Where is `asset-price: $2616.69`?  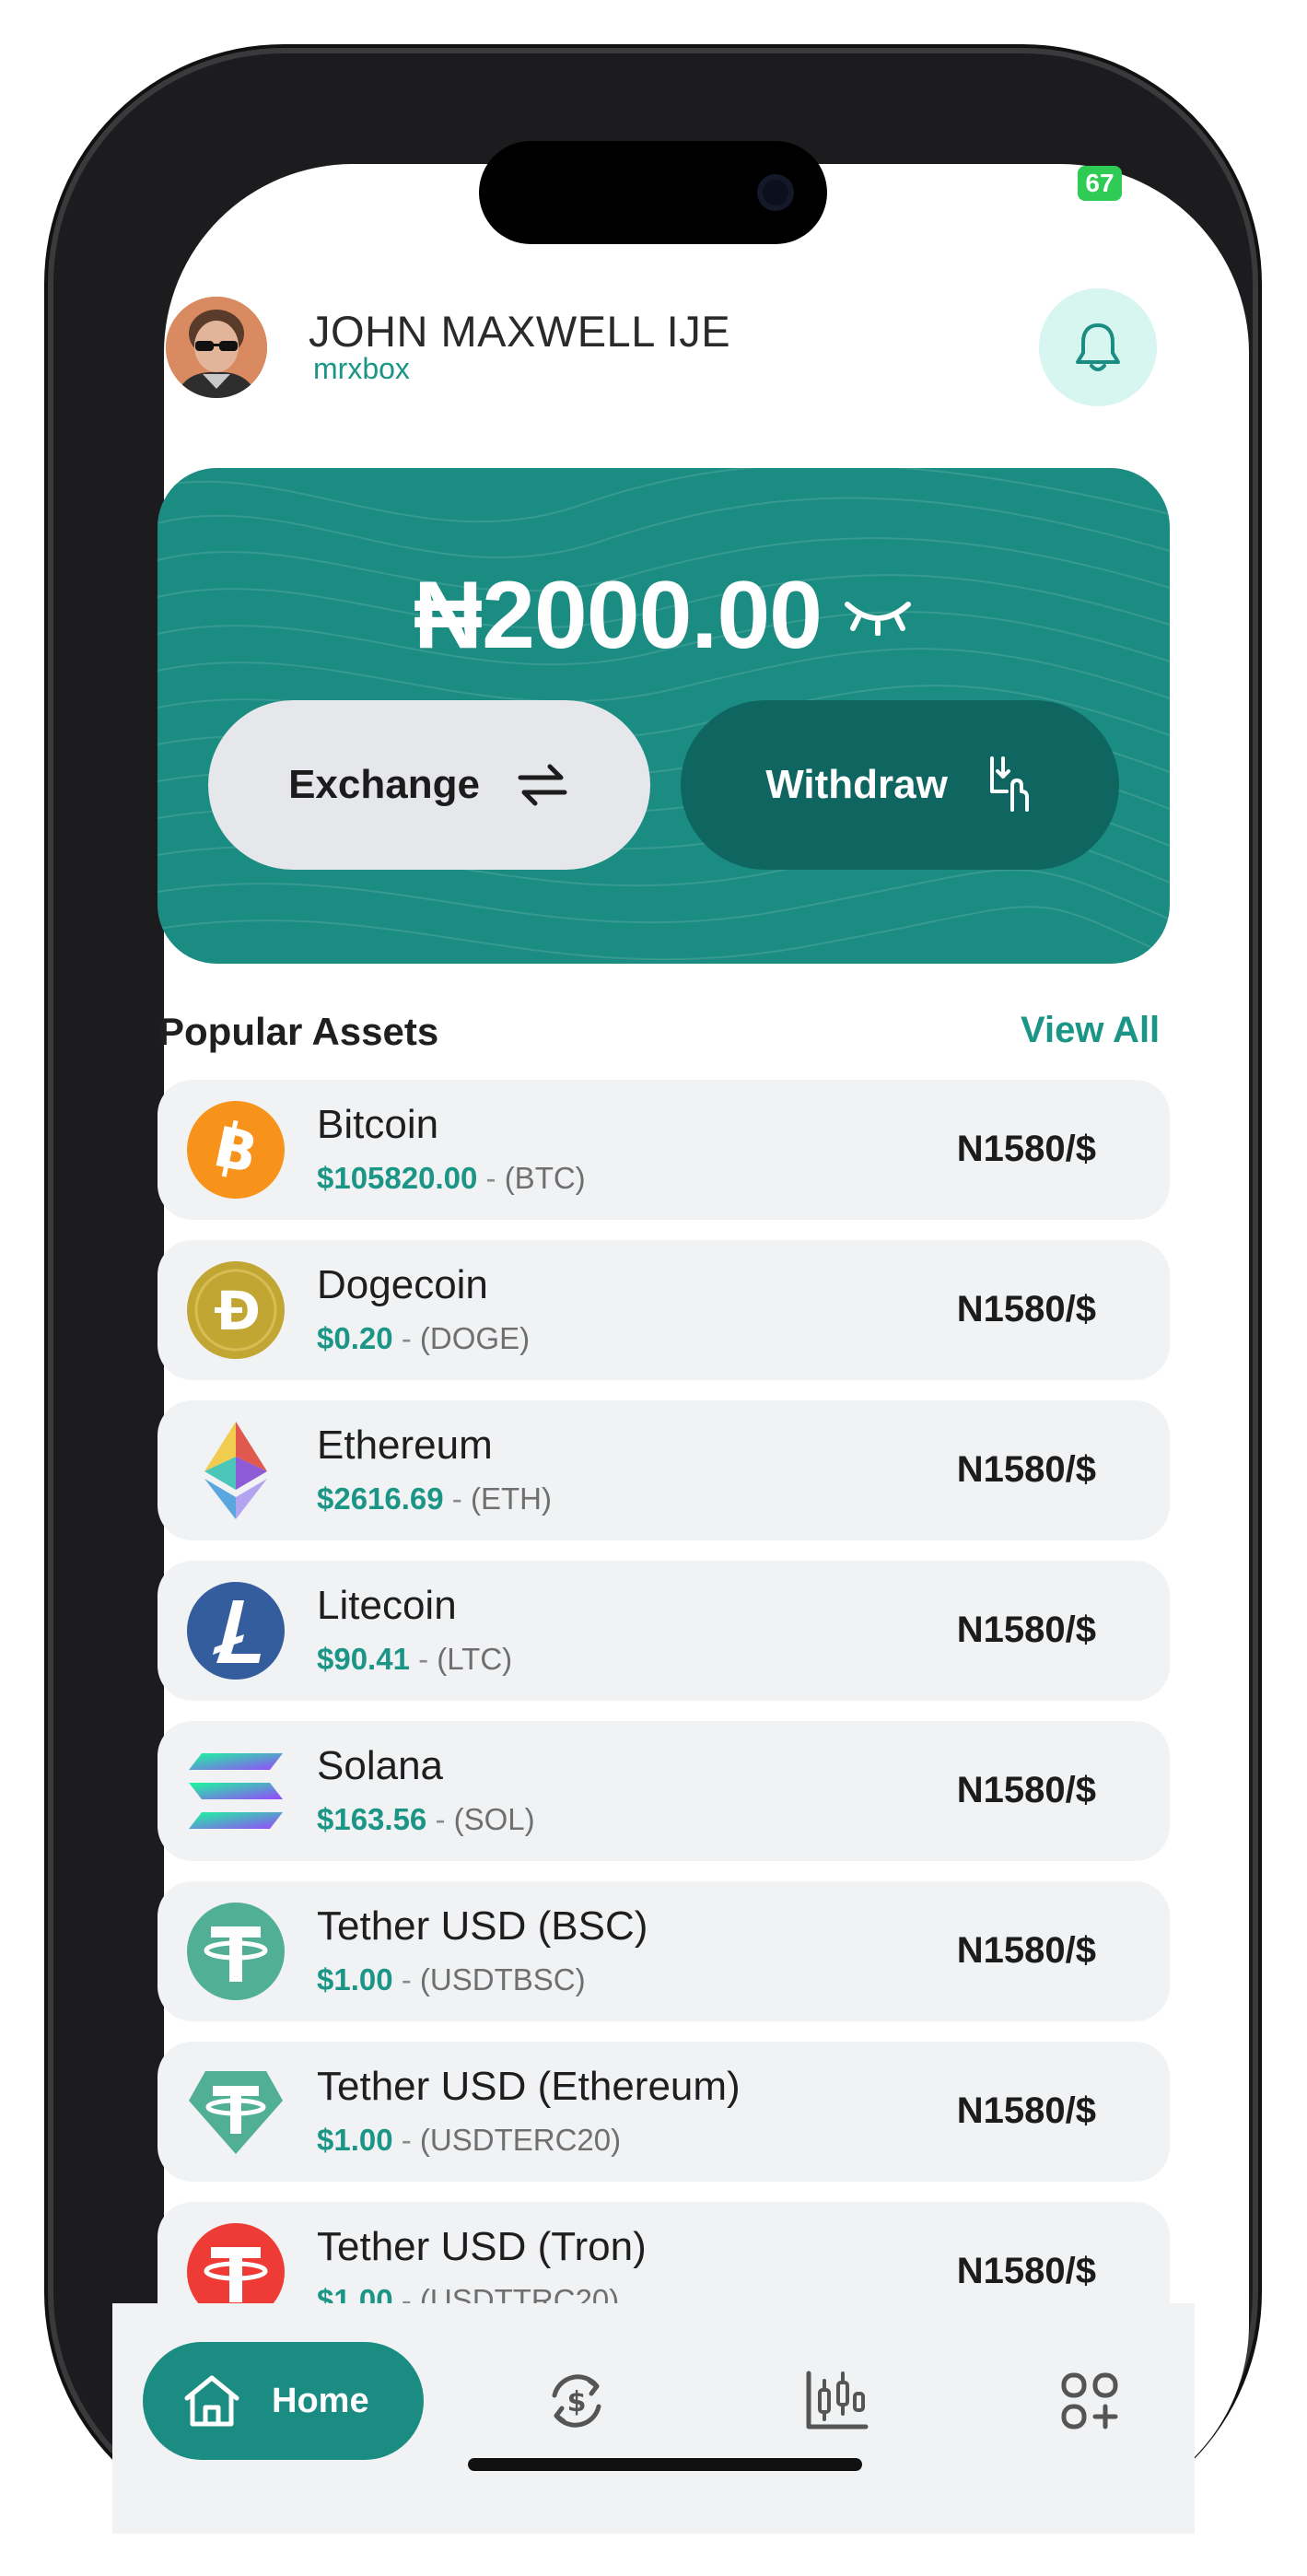 asset-price: $2616.69 is located at coordinates (381, 1498).